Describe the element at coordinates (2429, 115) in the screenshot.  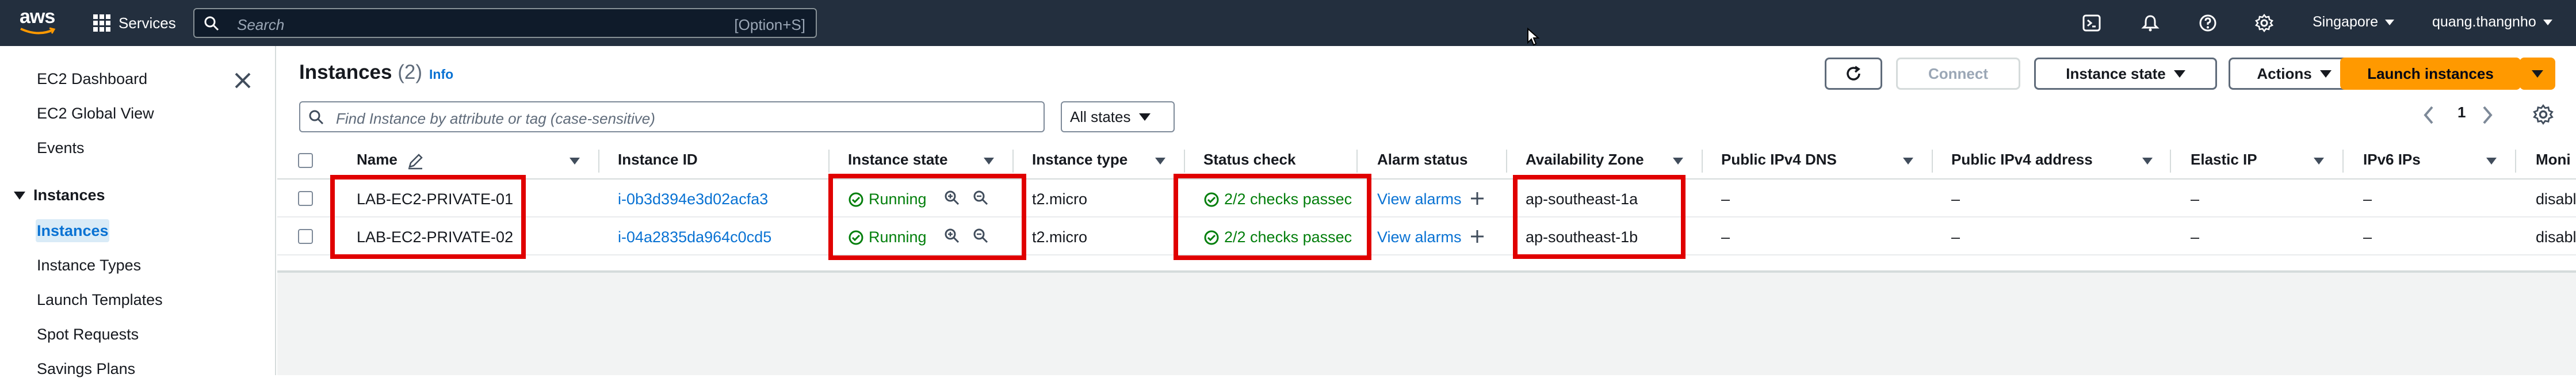
I see `chevron-left-icon` at that location.